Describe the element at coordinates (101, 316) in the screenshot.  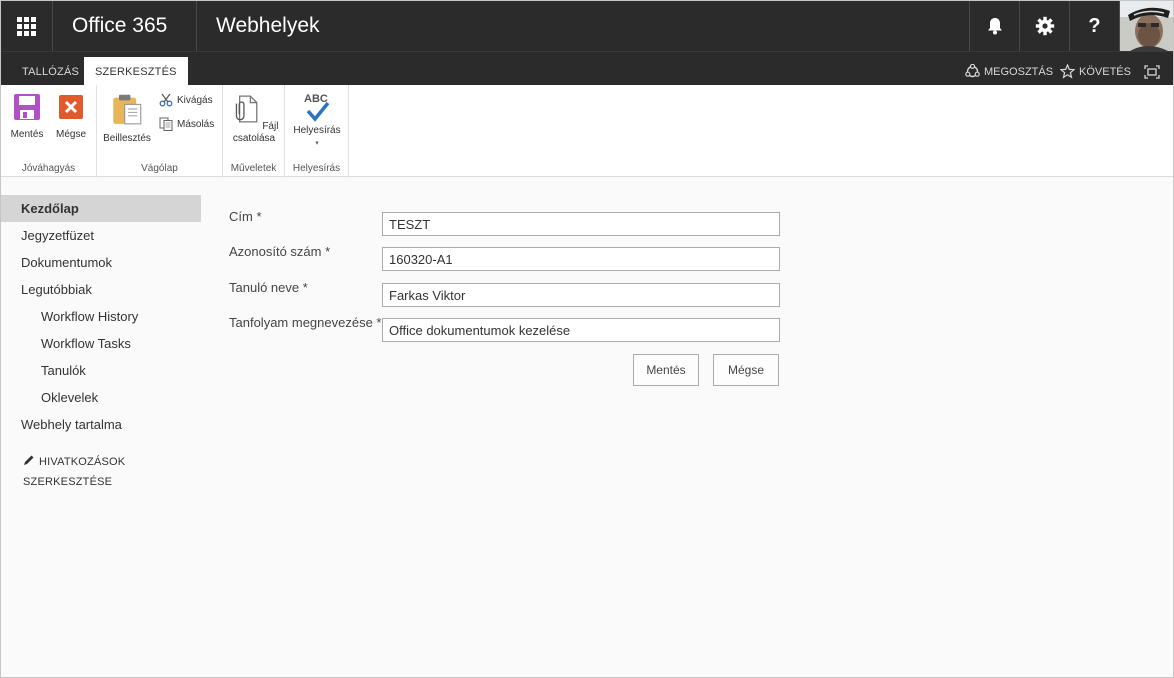
I see `nav-item-workflow-history: Workflow History` at that location.